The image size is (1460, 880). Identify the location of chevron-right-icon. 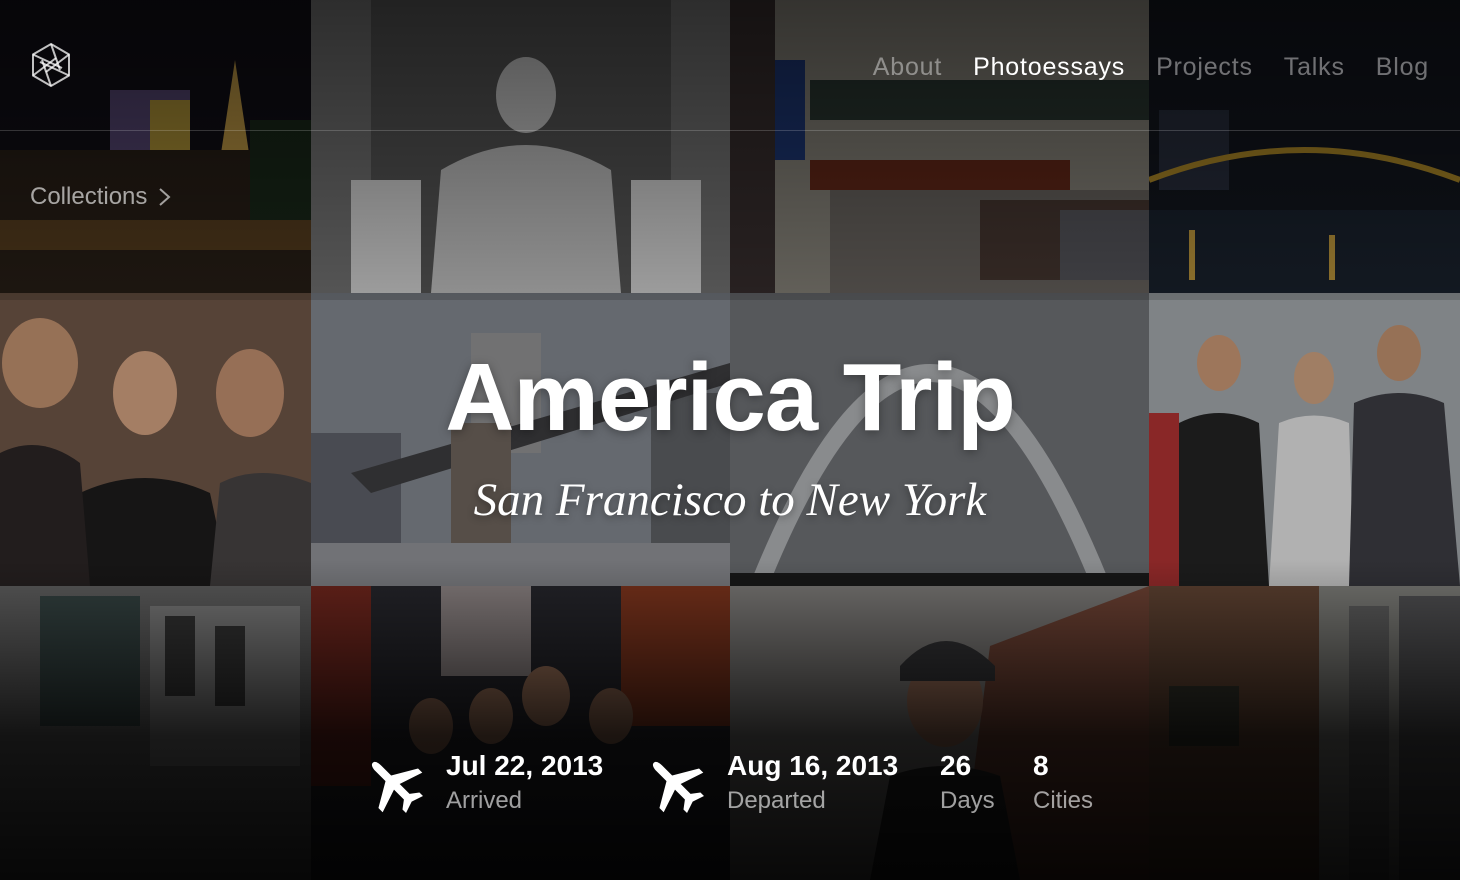
(165, 197).